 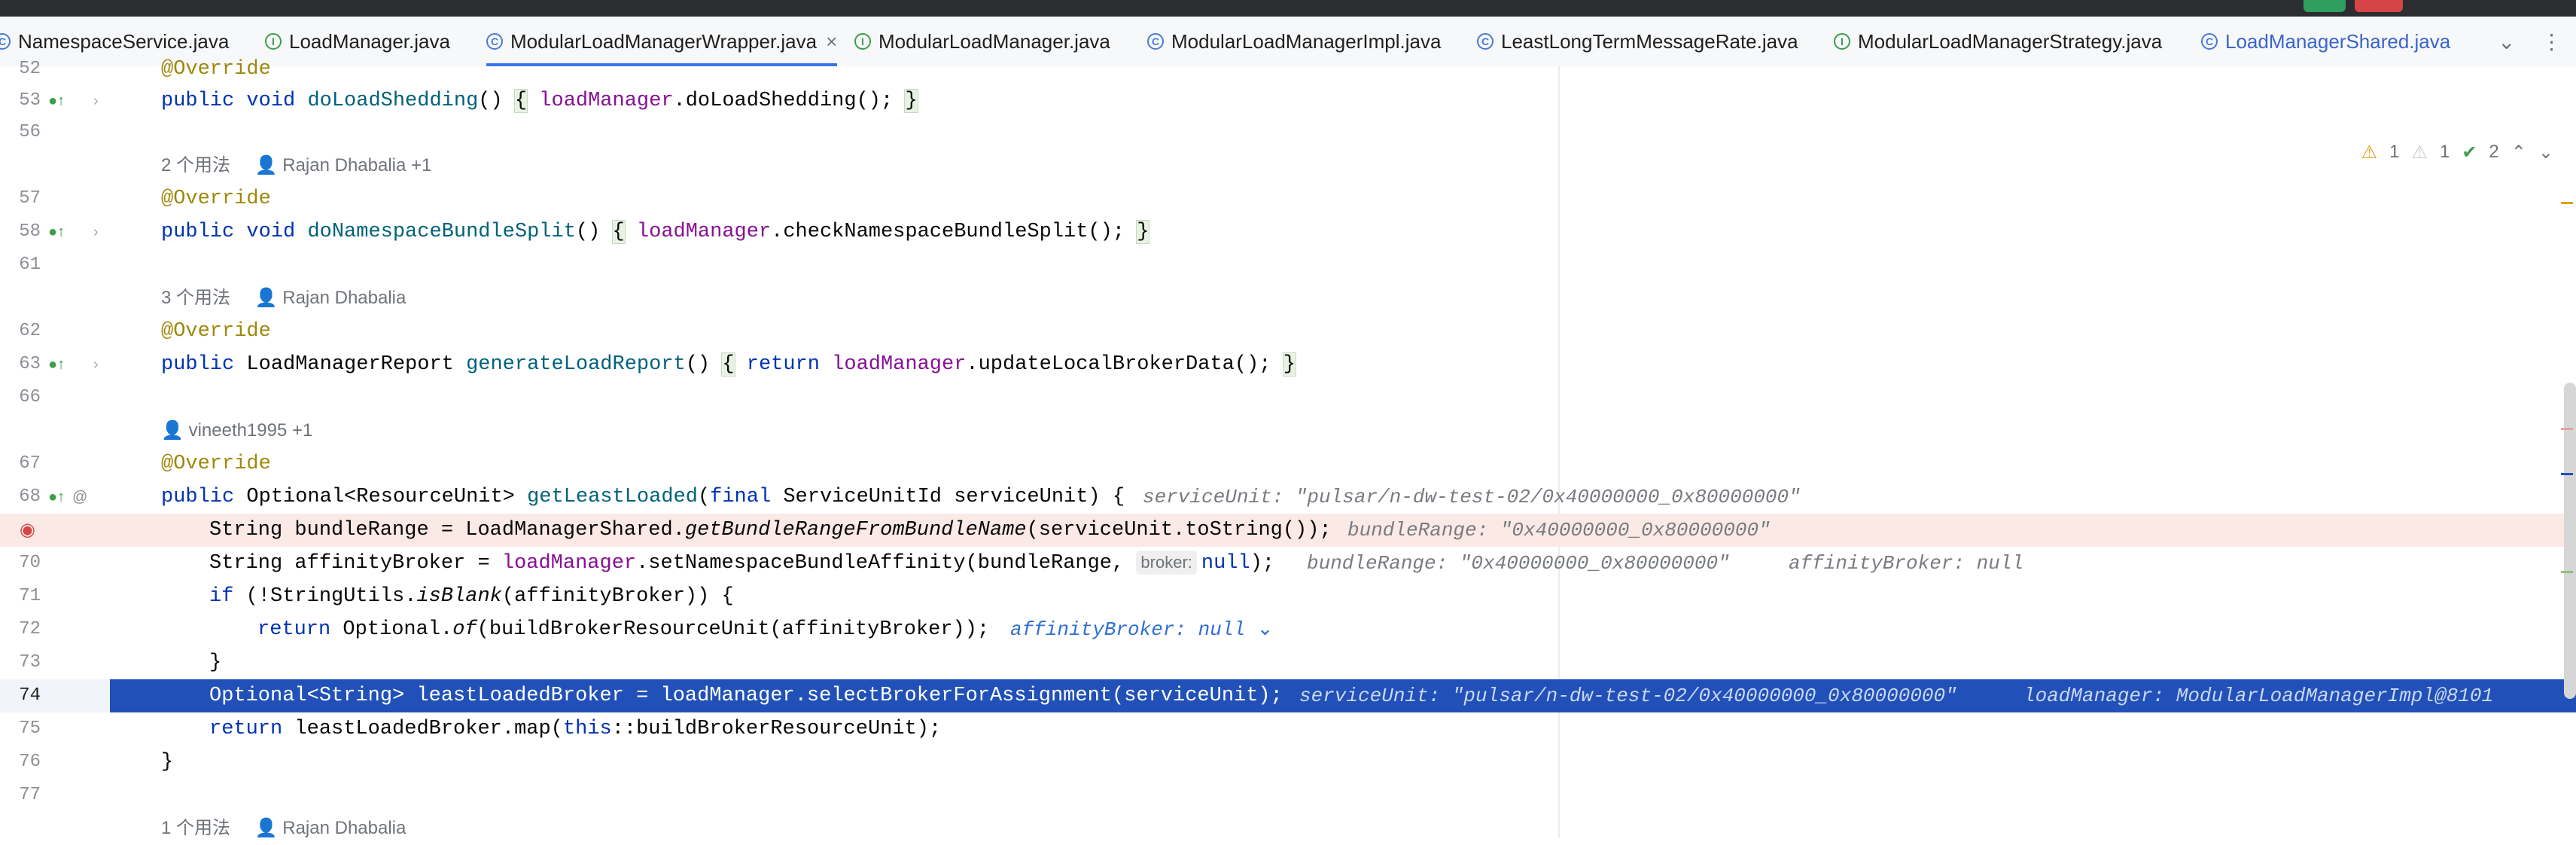 I want to click on line-number: 73, so click(x=30, y=663).